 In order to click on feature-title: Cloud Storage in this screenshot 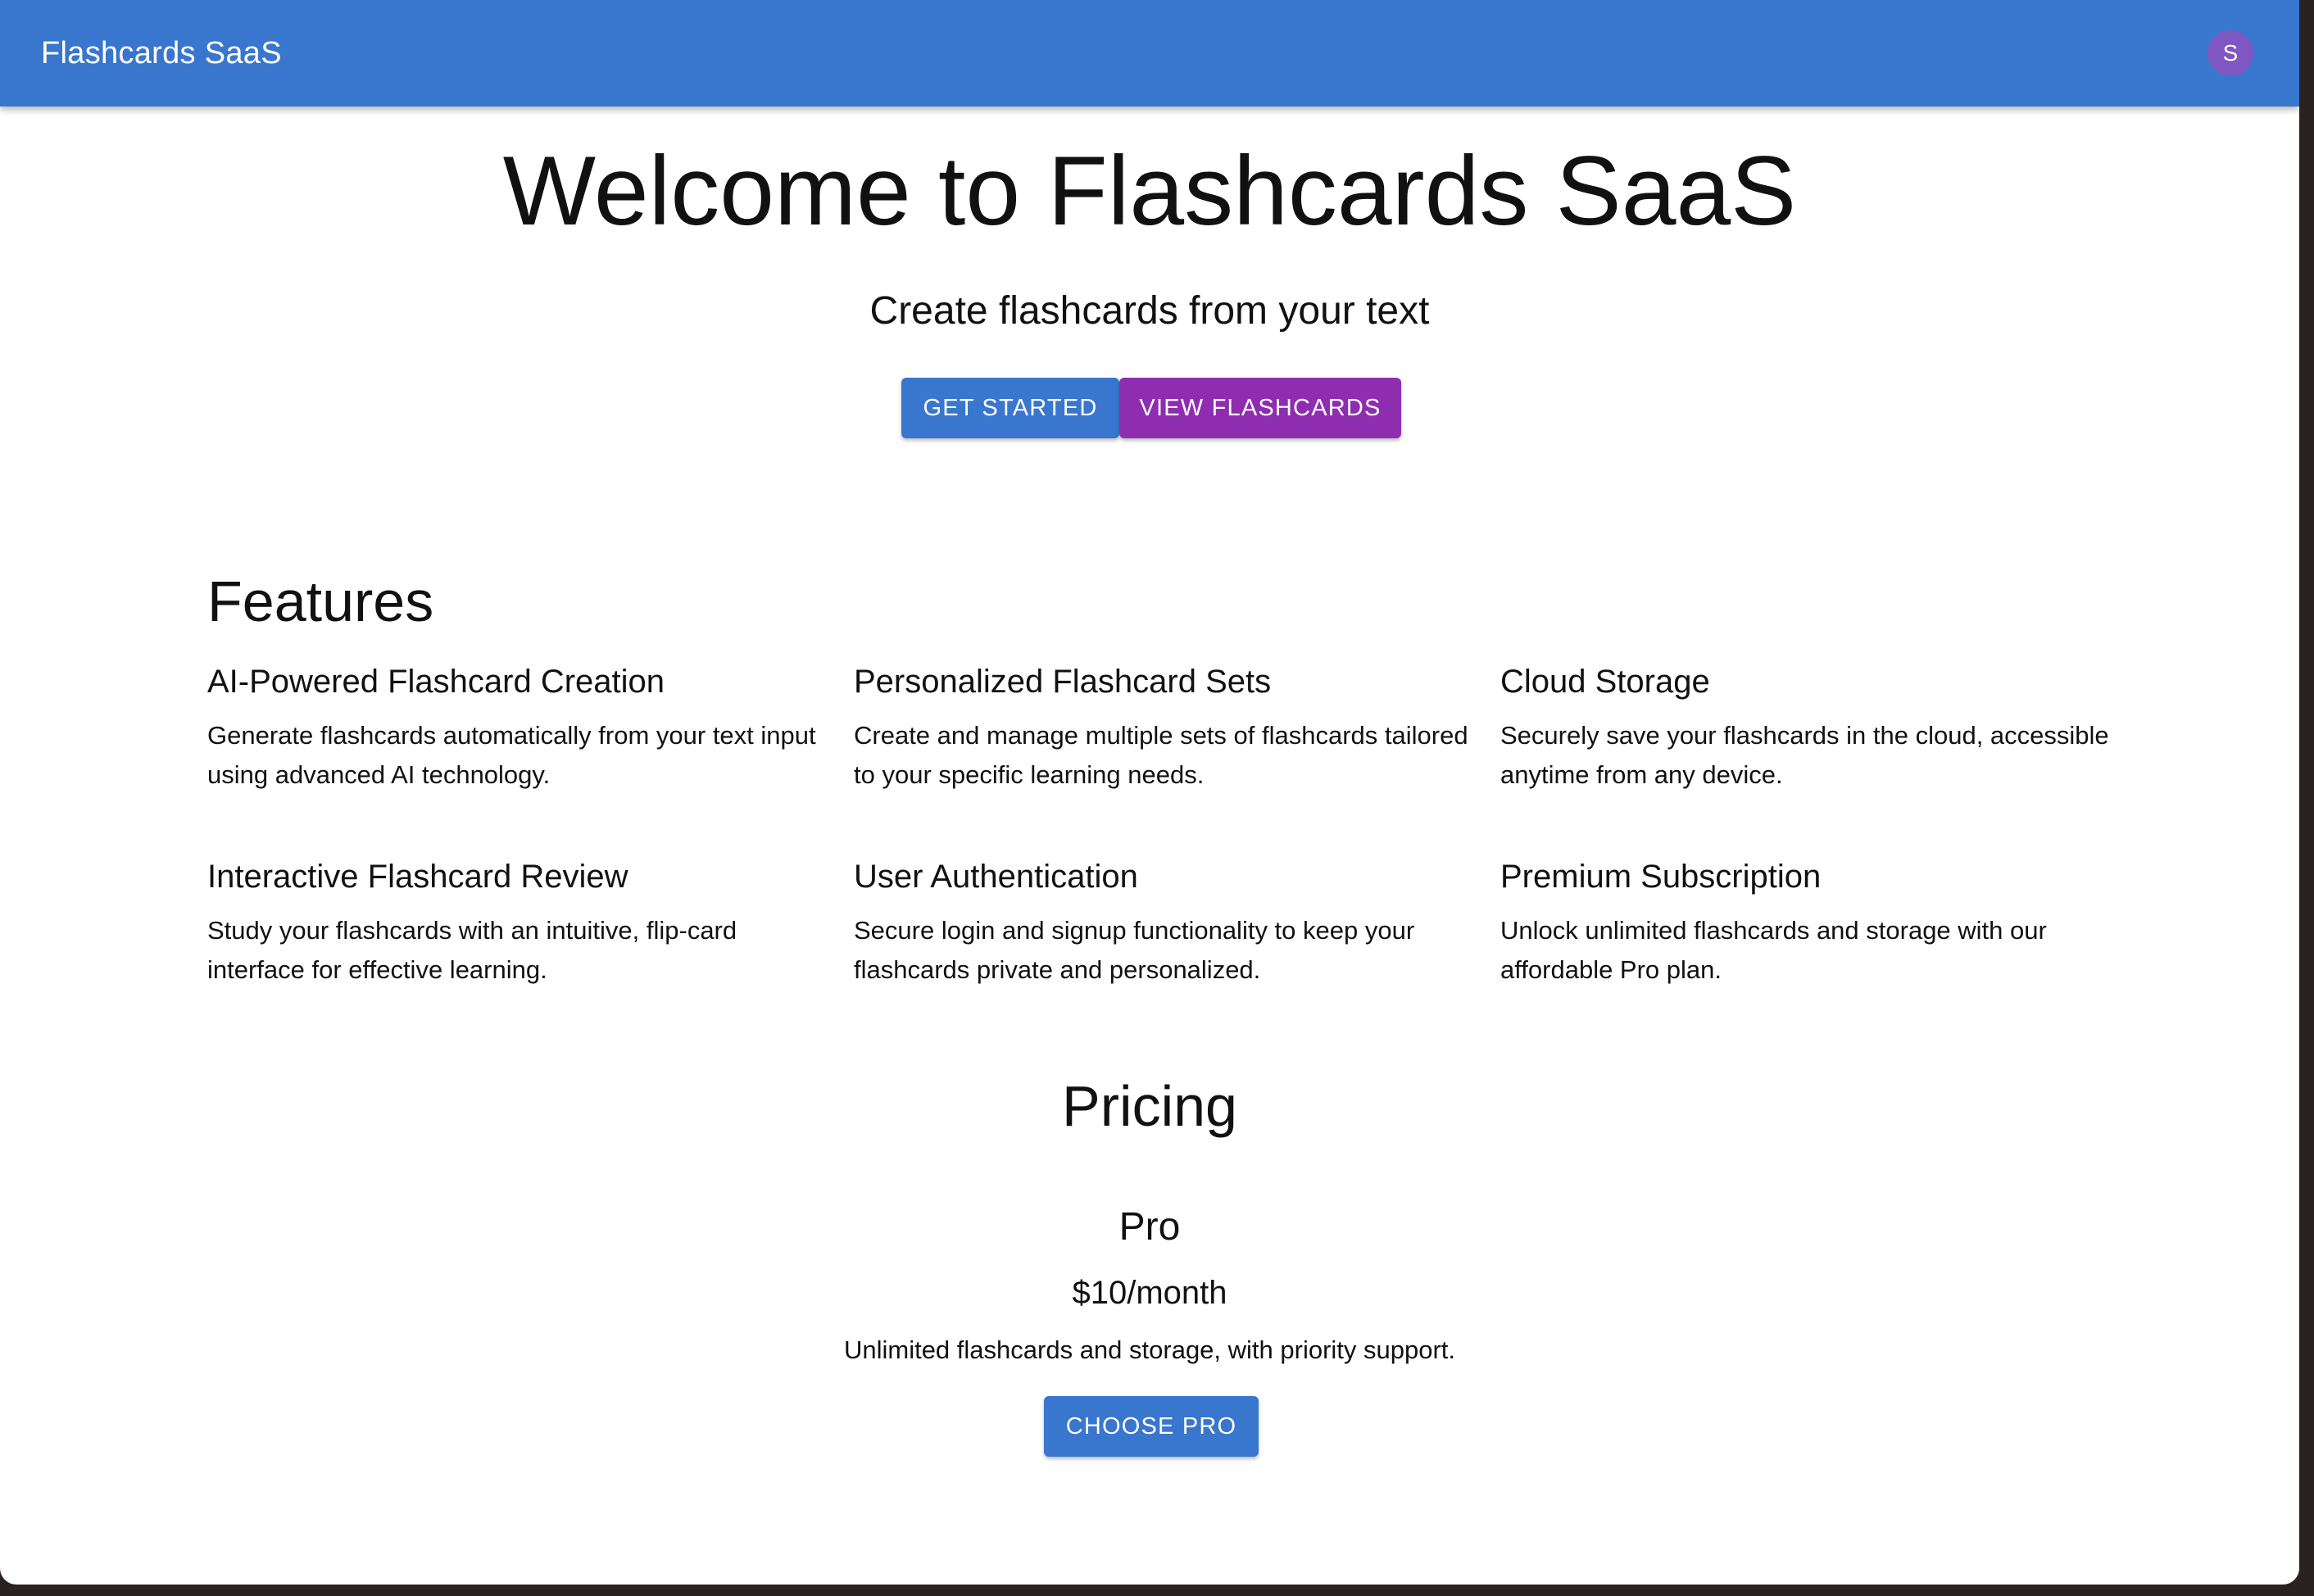, I will do `click(1605, 682)`.